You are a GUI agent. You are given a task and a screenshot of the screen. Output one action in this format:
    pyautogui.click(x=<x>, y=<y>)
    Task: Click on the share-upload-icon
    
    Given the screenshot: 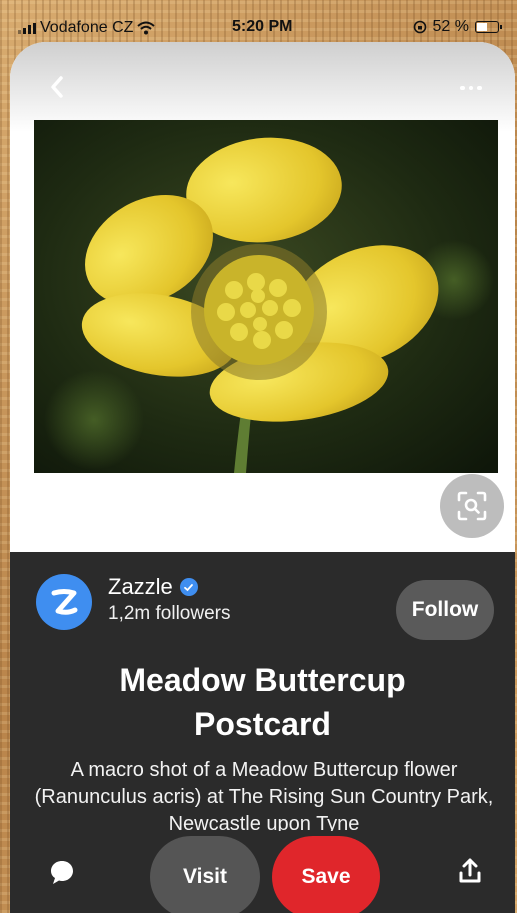 What is the action you would take?
    pyautogui.click(x=470, y=870)
    